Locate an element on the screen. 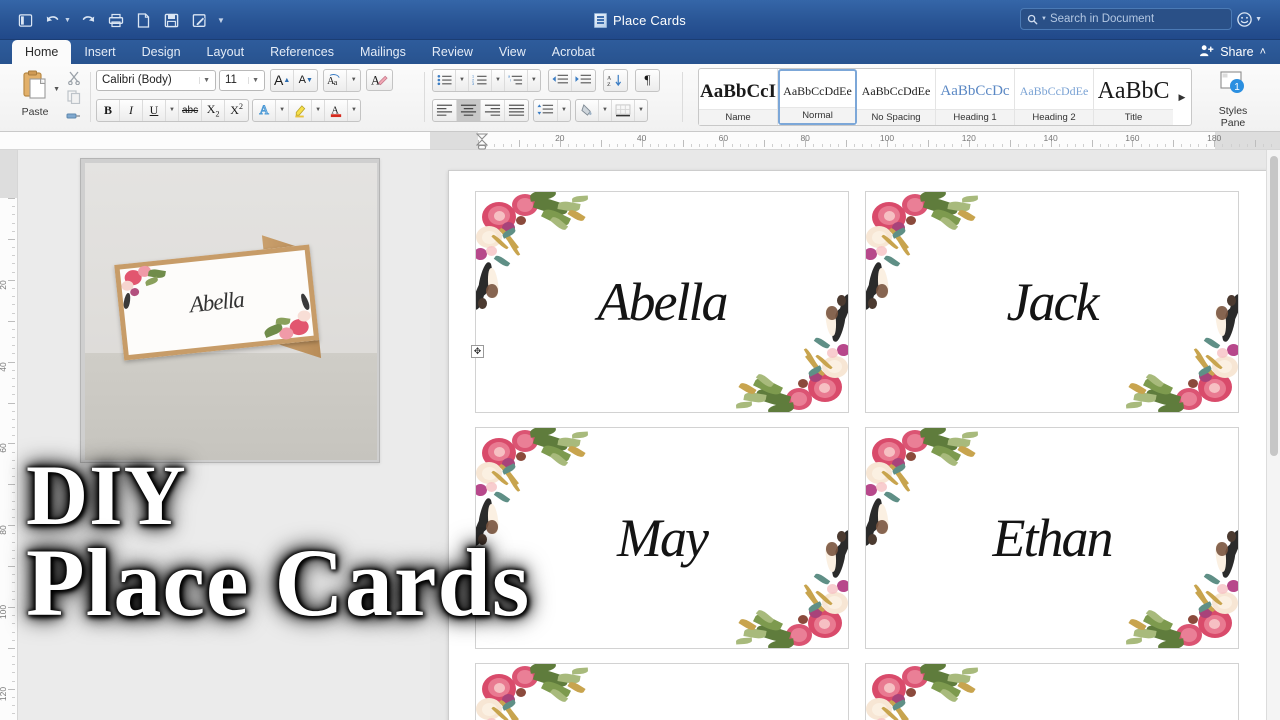 Image resolution: width=1280 pixels, height=720 pixels. font-color-caret-icon: ▼ is located at coordinates (354, 110).